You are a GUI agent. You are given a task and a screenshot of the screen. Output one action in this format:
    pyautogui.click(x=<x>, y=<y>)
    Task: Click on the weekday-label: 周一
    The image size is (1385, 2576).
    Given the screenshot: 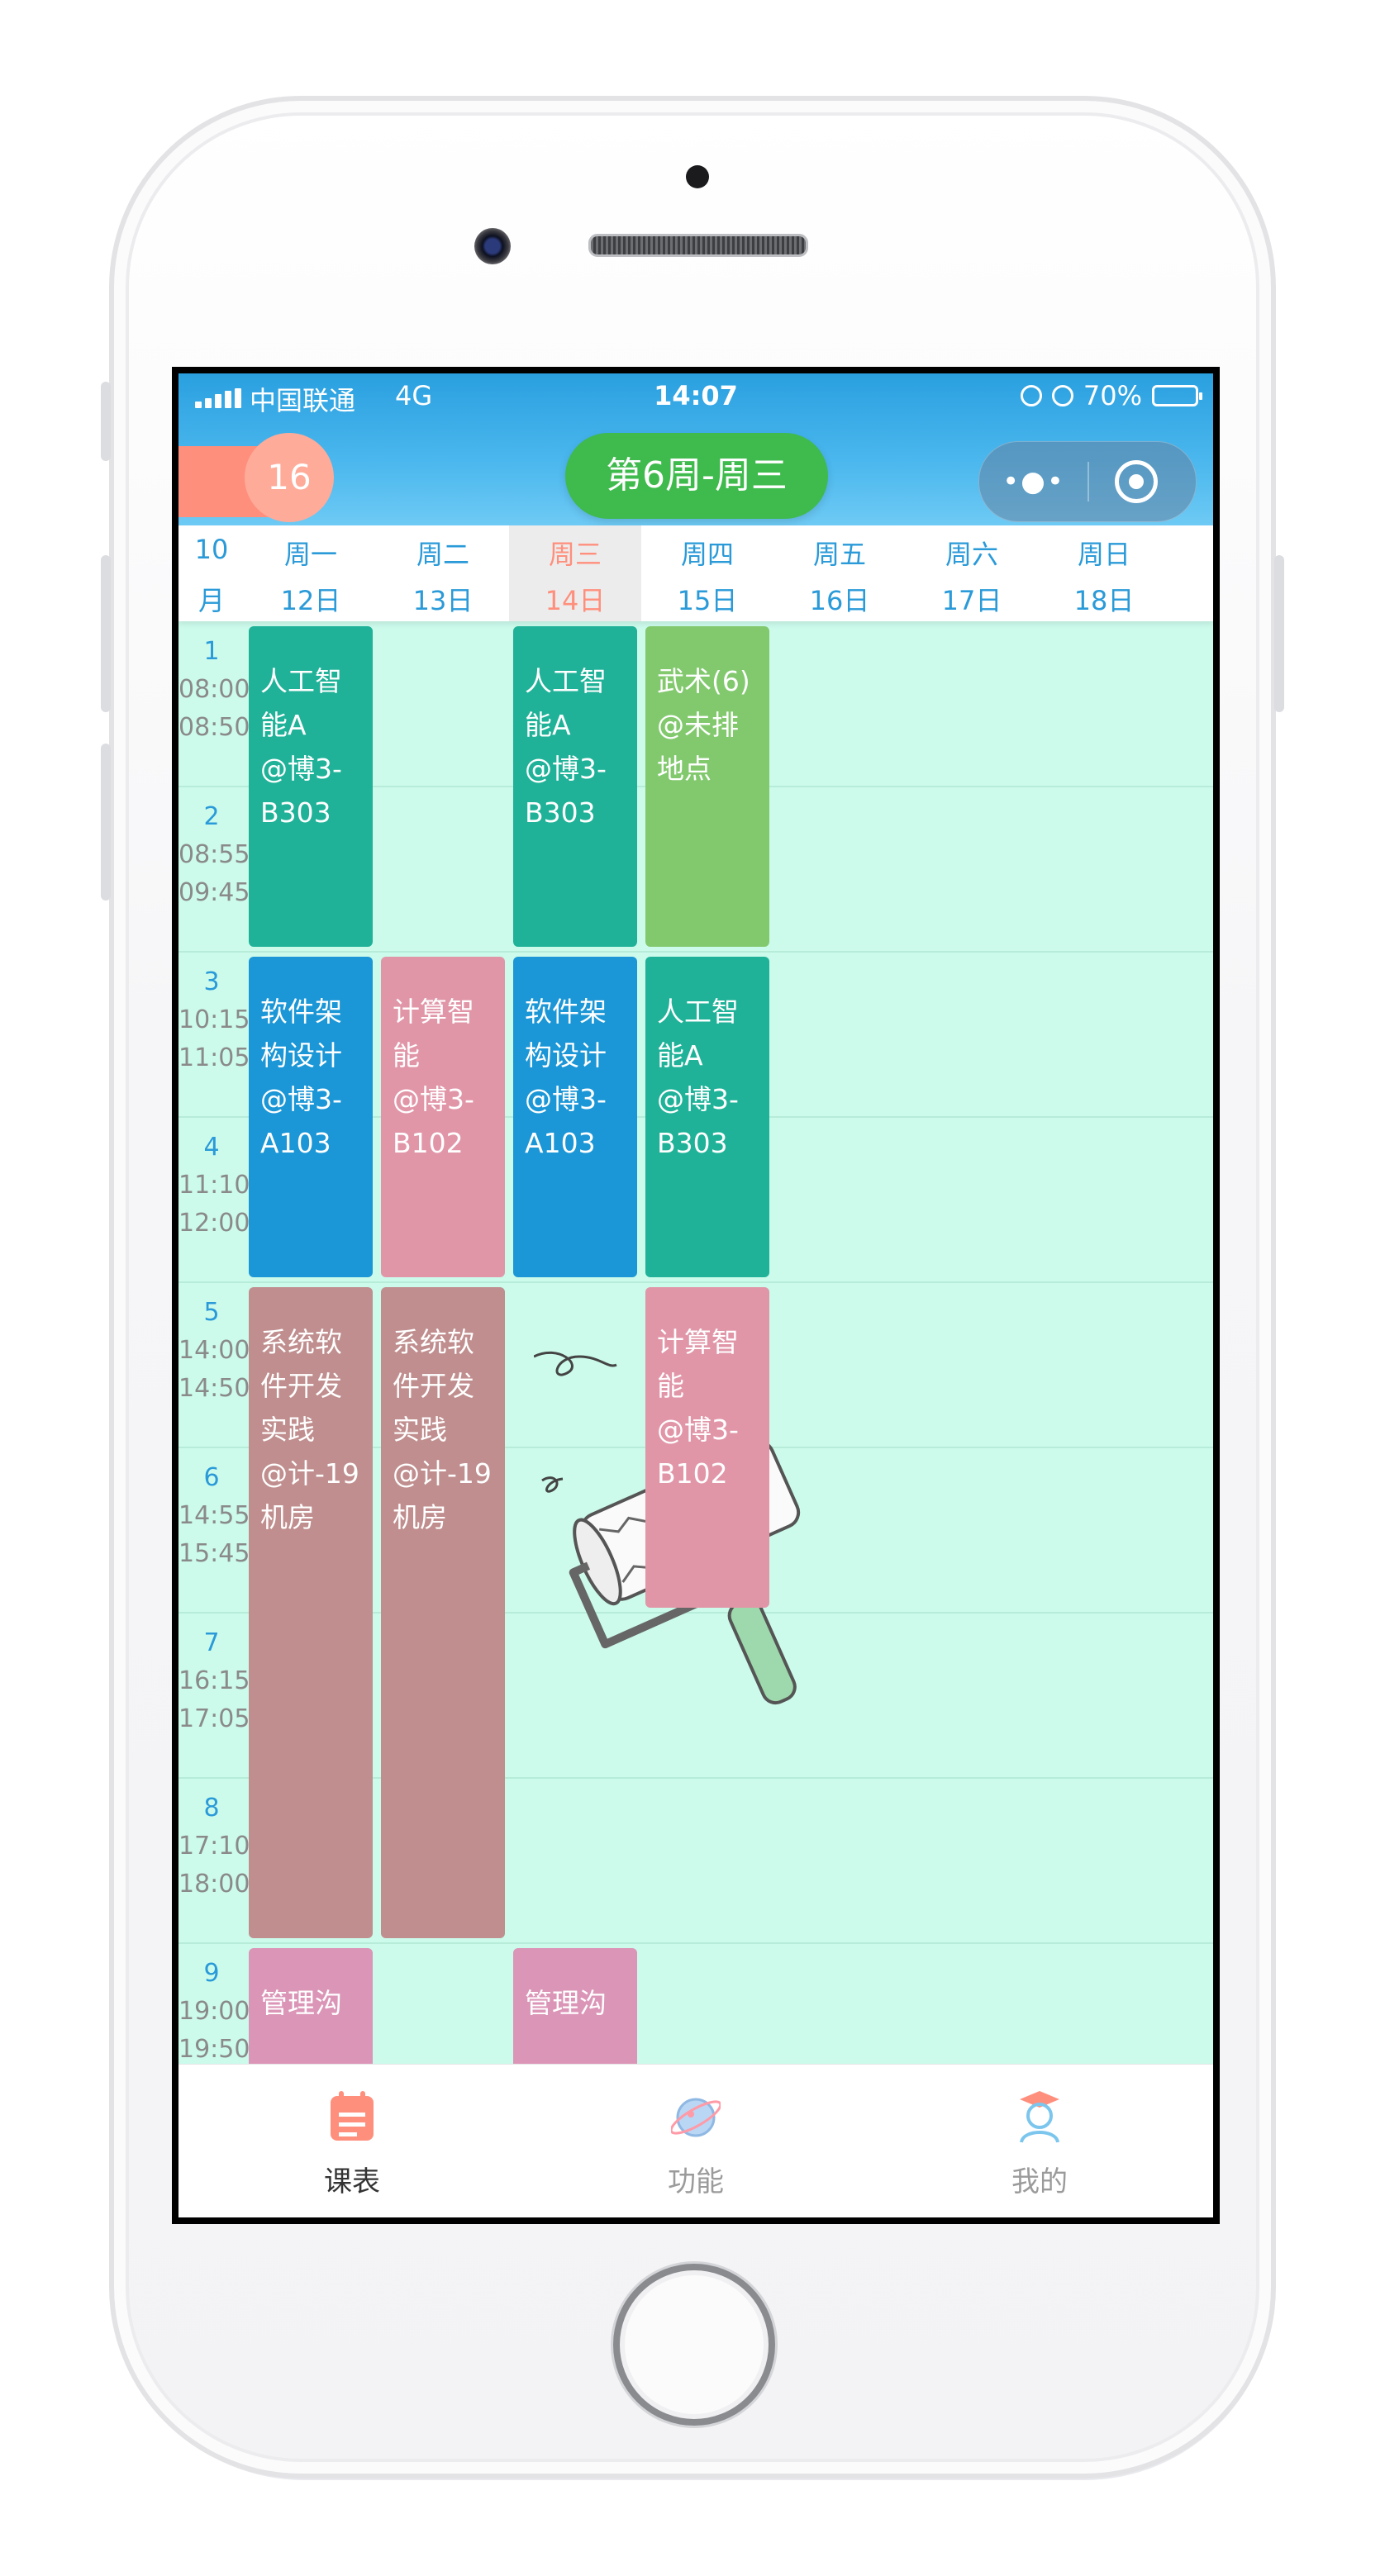 What is the action you would take?
    pyautogui.click(x=310, y=554)
    